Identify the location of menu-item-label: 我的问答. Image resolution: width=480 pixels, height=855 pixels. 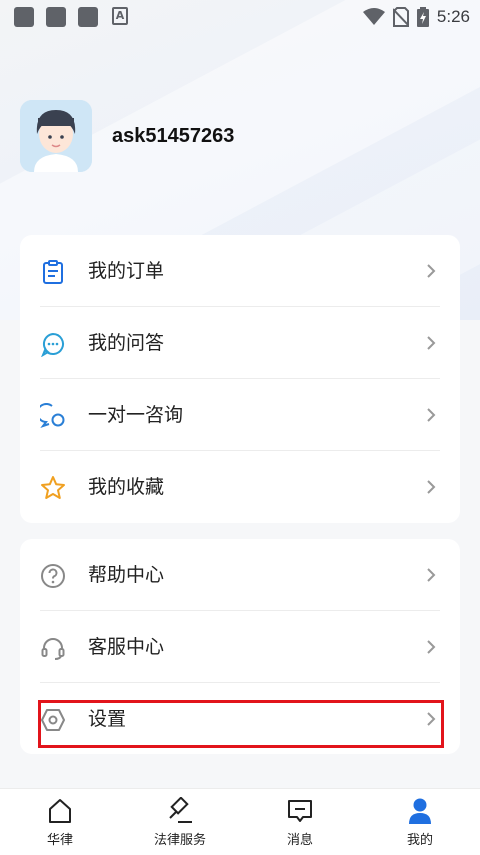
(126, 343).